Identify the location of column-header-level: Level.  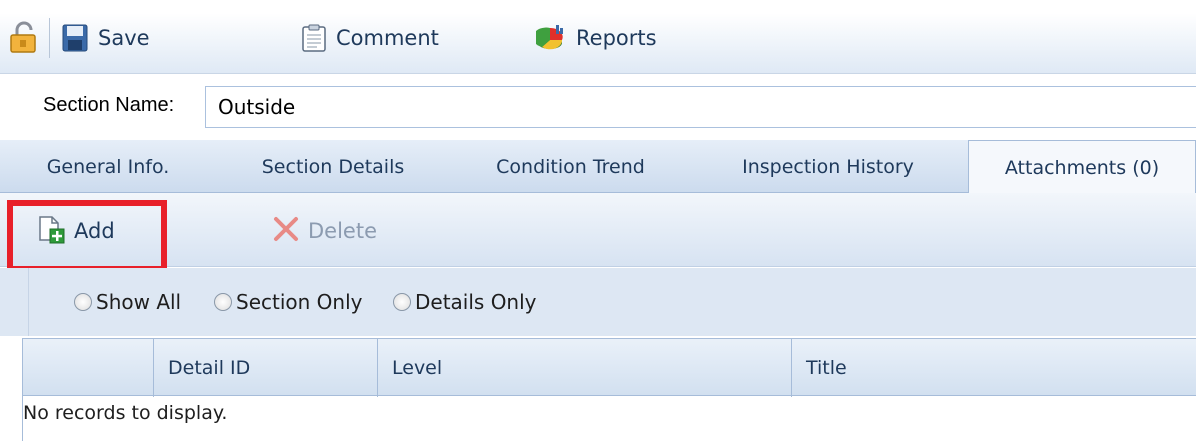
(584, 368).